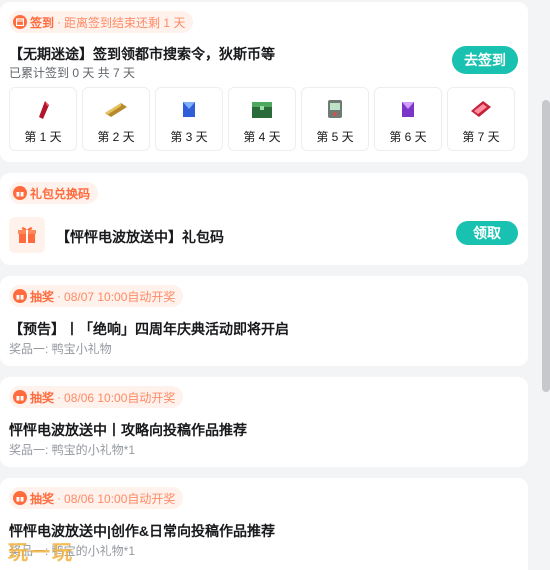  Describe the element at coordinates (20, 22) in the screenshot. I see `calendar-icon` at that location.